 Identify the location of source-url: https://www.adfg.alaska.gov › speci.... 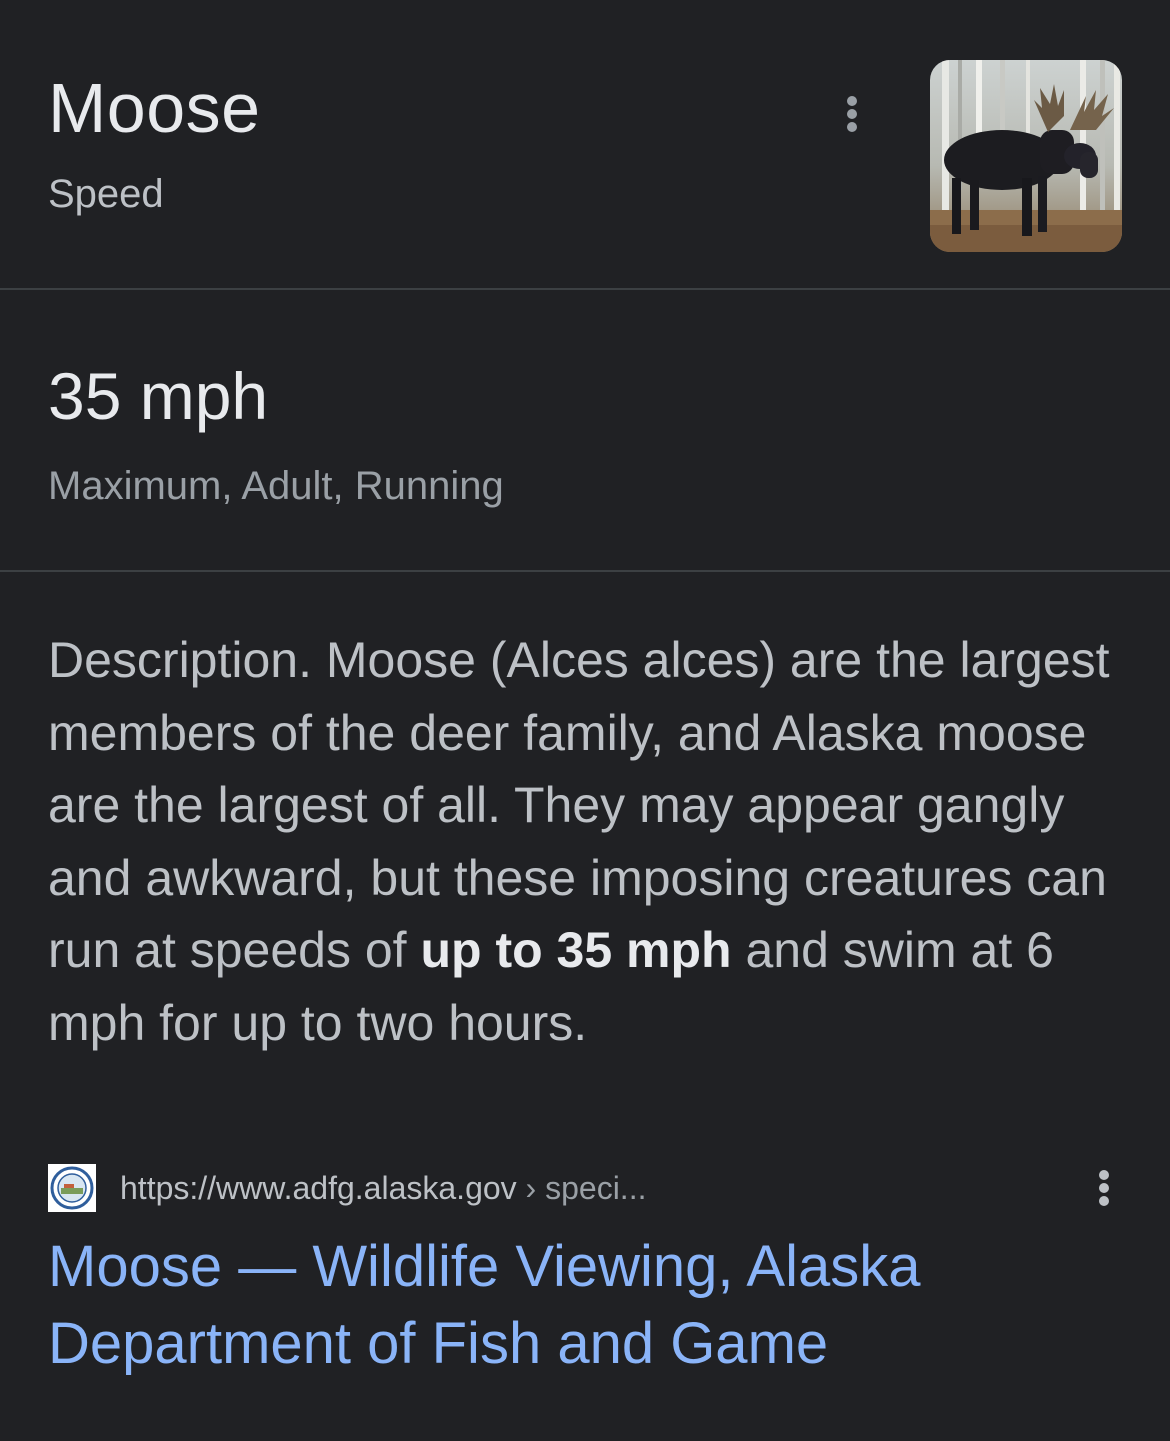
(383, 1188).